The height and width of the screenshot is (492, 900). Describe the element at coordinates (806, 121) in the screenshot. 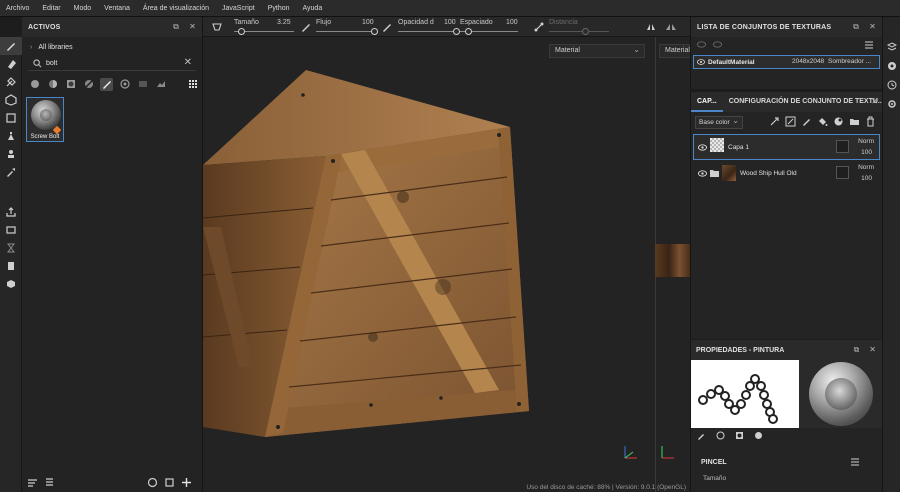

I see `add-paint-layer-icon` at that location.